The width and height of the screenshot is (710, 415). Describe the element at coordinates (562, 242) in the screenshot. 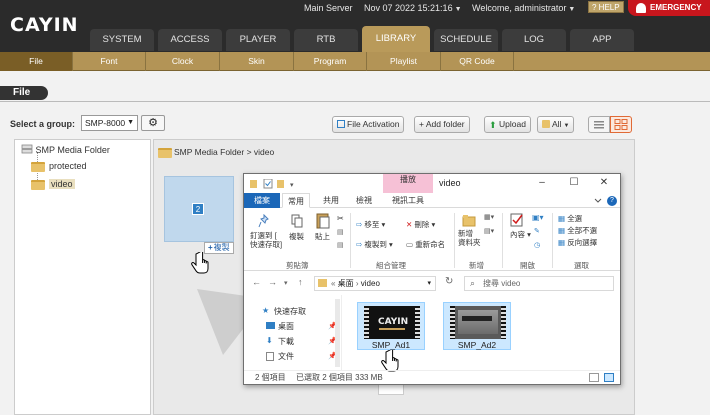

I see `invert-selection-icon: ▦` at that location.